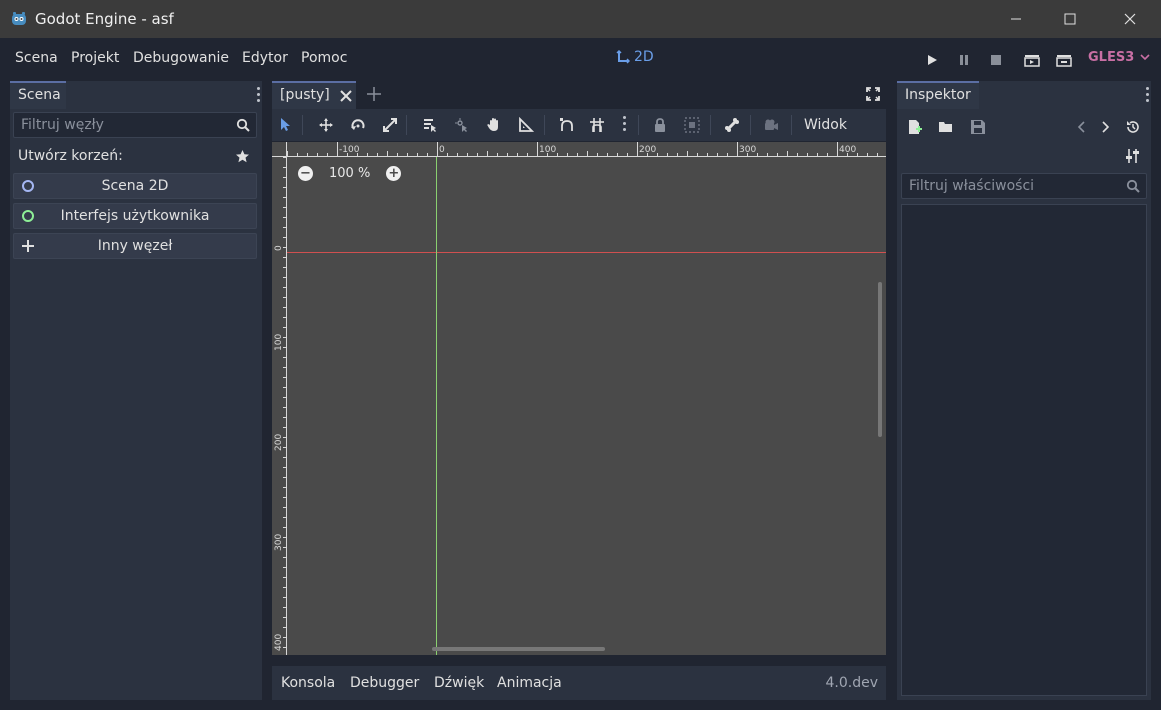 The height and width of the screenshot is (710, 1161). Describe the element at coordinates (1145, 57) in the screenshot. I see `chevron-down-icon` at that location.